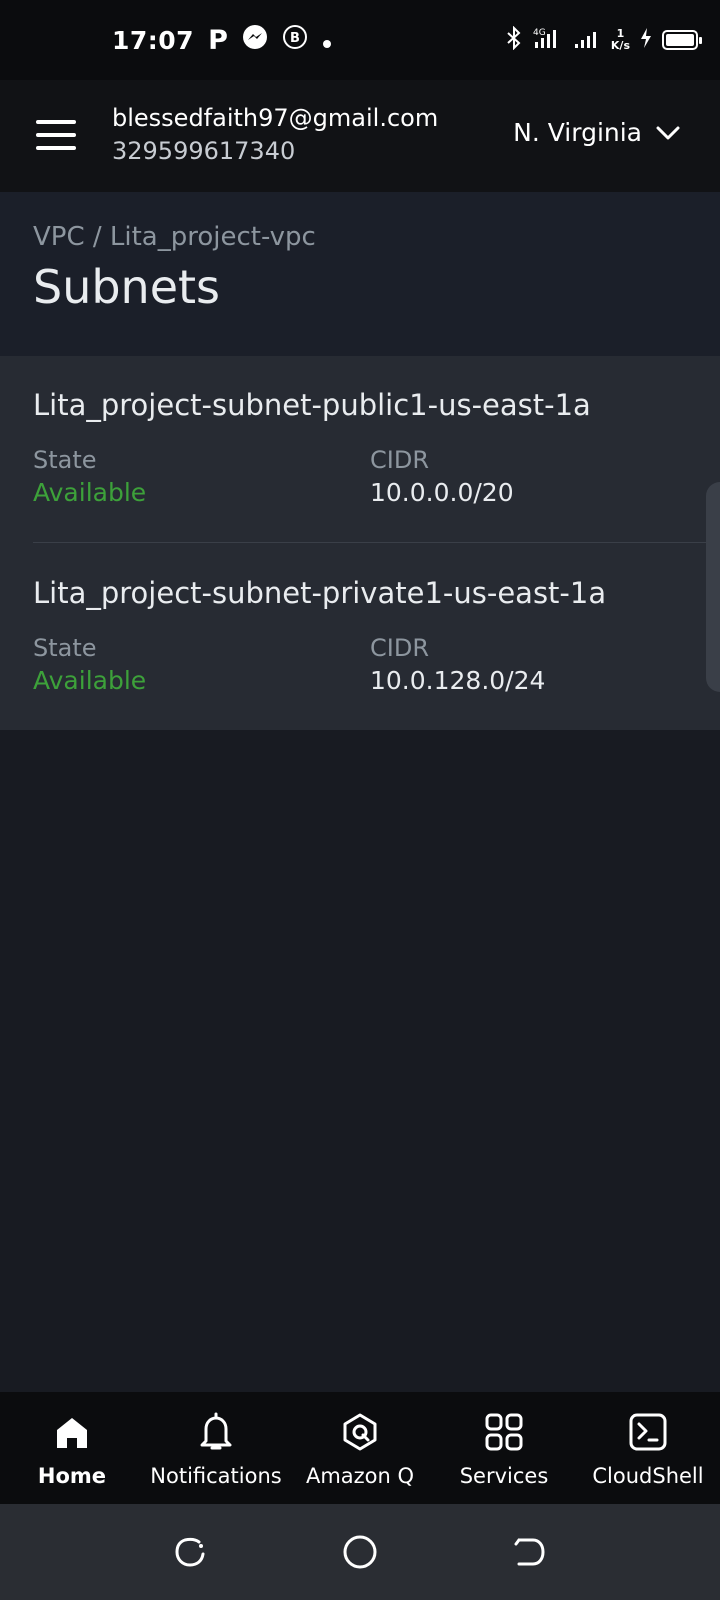  What do you see at coordinates (548, 40) in the screenshot?
I see `signal-4g-icon: 4G` at bounding box center [548, 40].